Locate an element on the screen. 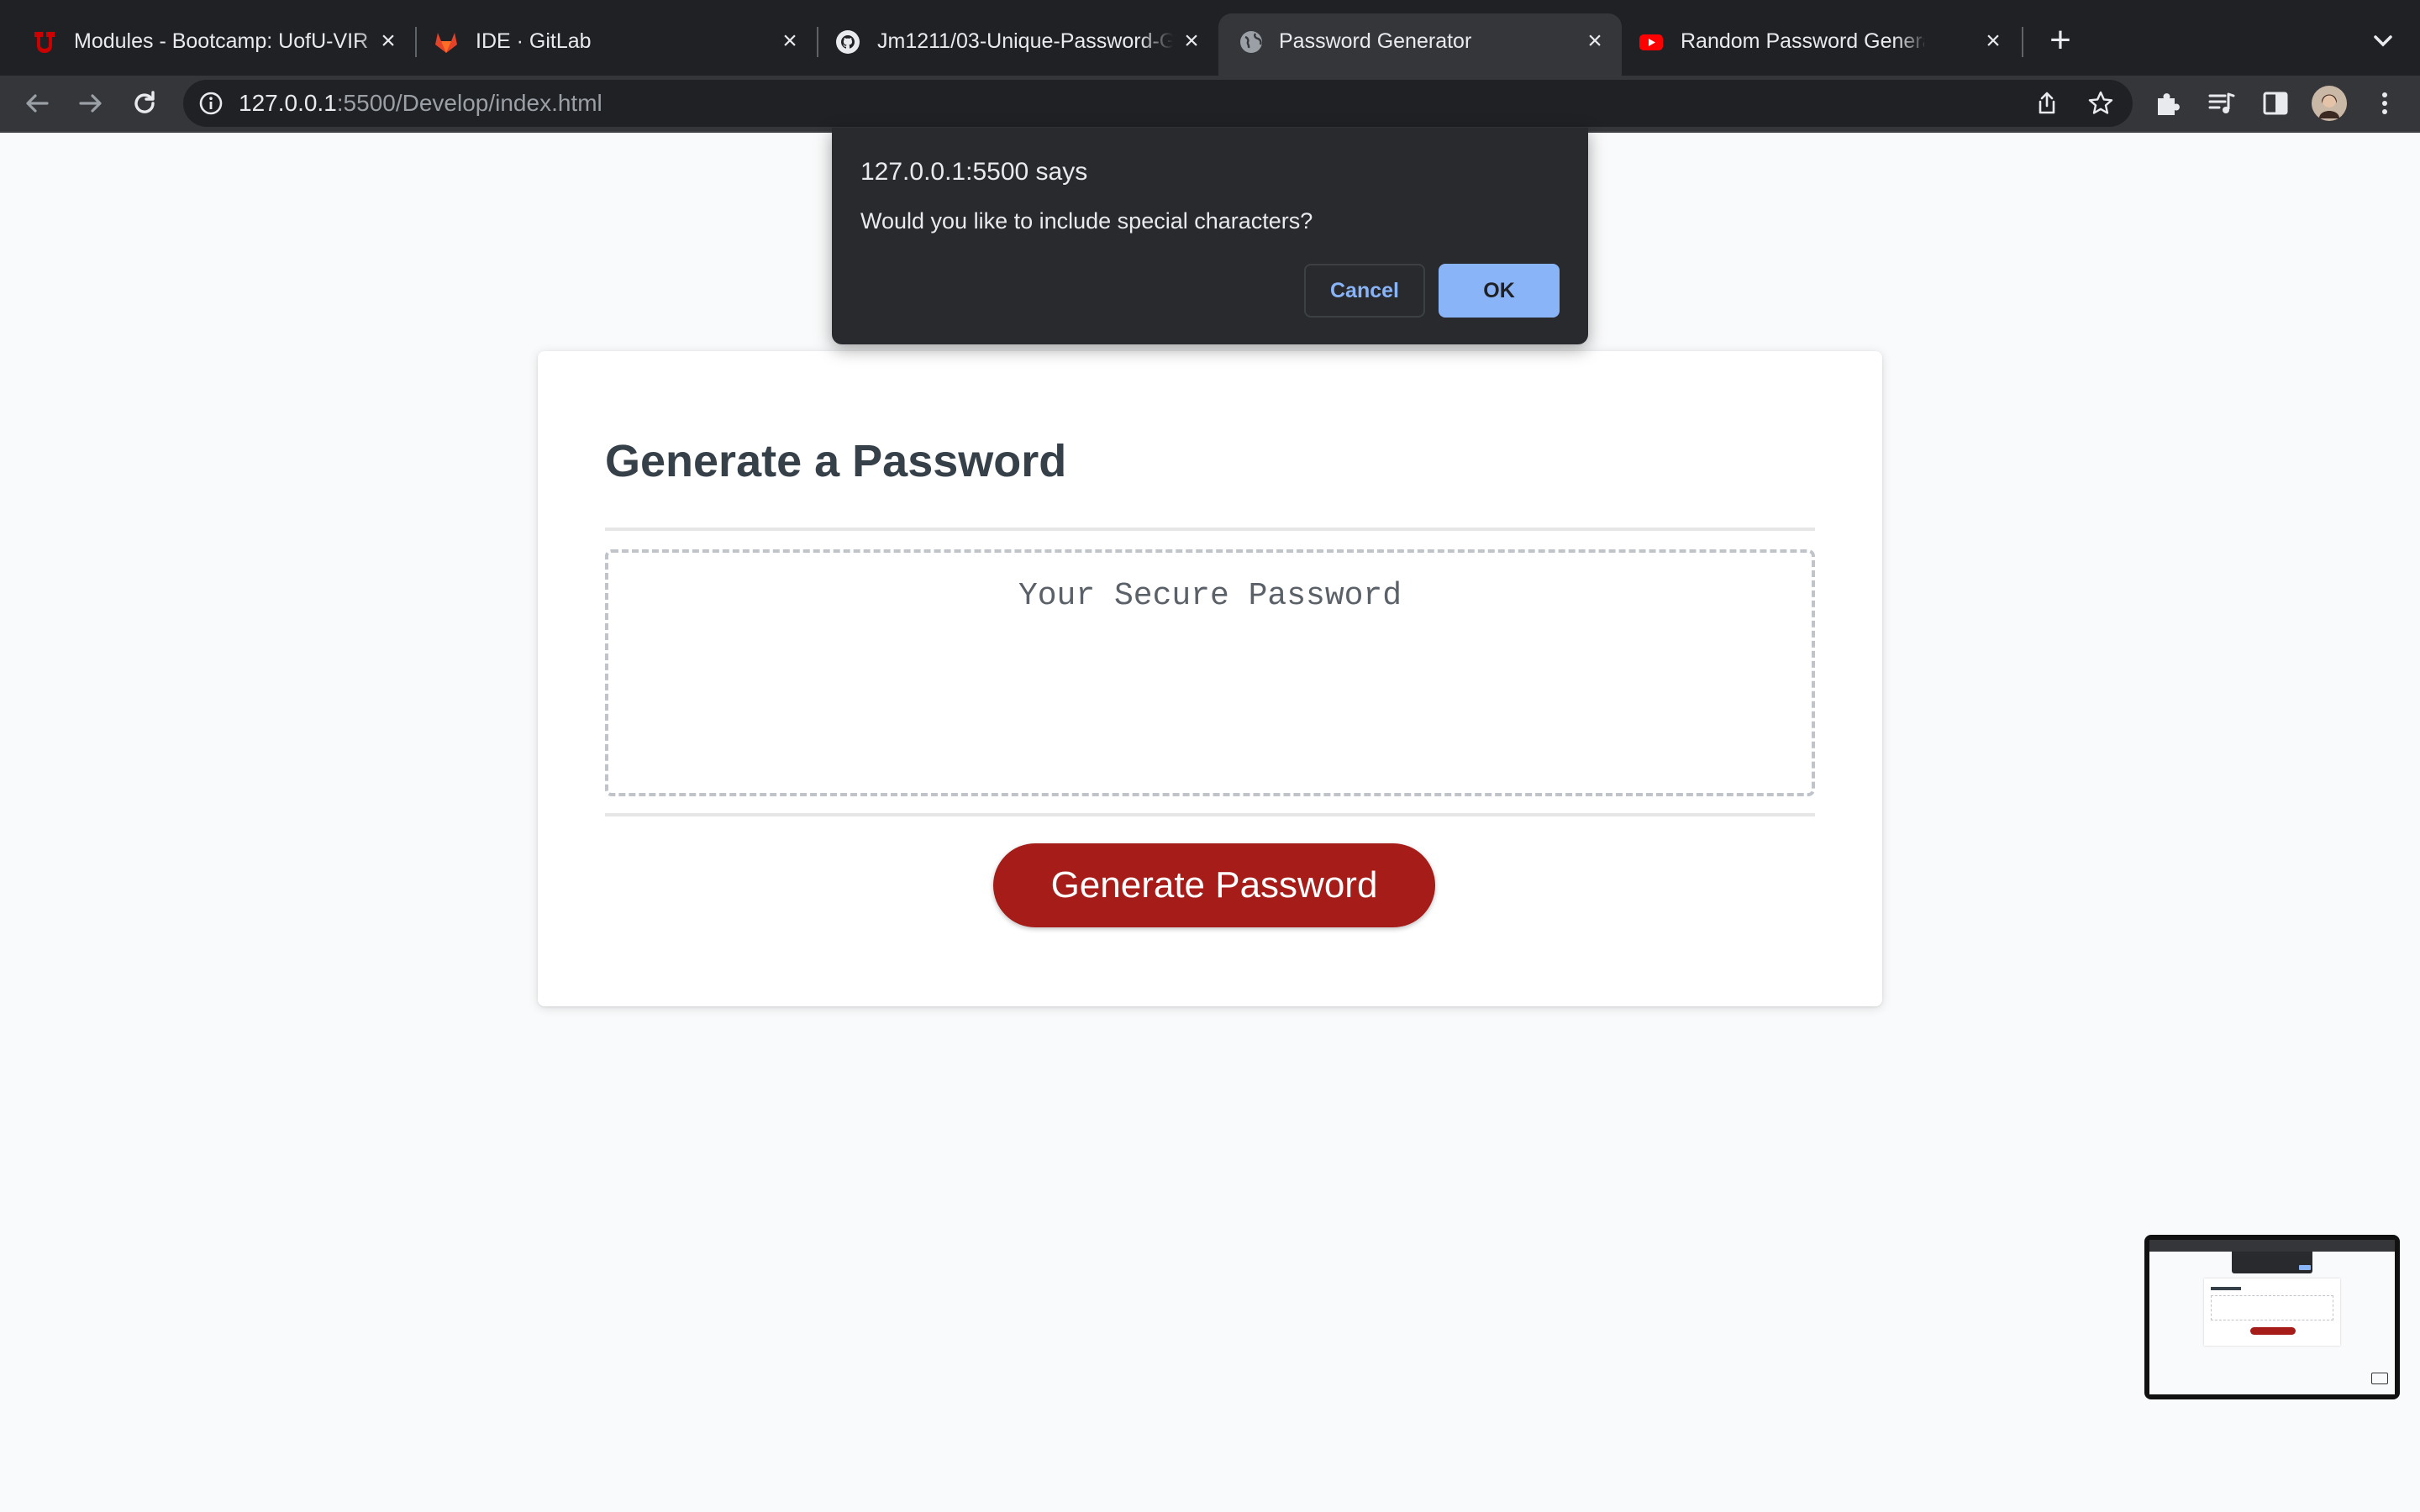 This screenshot has height=1512, width=2420. info-icon is located at coordinates (211, 103).